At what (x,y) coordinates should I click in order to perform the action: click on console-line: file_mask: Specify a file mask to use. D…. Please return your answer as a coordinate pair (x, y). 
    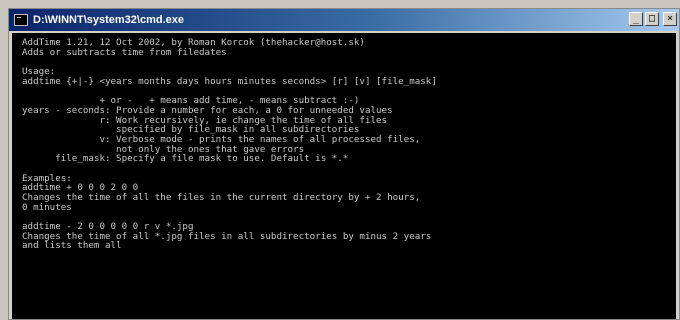
    Looking at the image, I should click on (185, 159).